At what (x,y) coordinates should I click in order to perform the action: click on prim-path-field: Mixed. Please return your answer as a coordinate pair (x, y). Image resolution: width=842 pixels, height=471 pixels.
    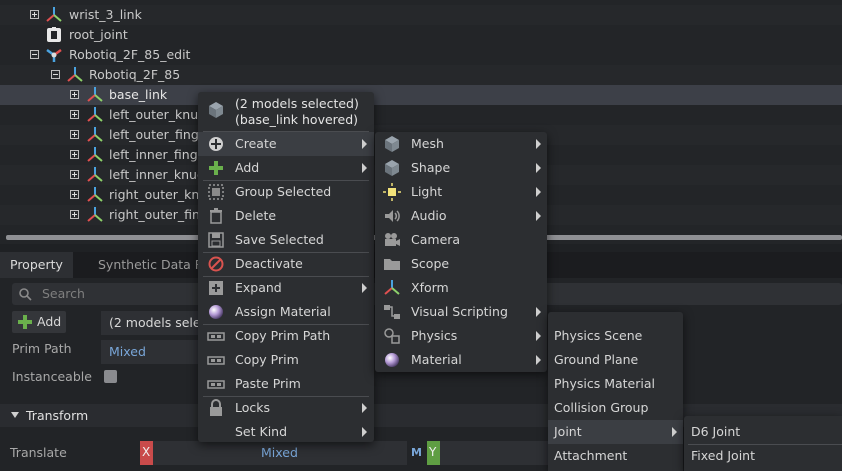
    Looking at the image, I should click on (151, 352).